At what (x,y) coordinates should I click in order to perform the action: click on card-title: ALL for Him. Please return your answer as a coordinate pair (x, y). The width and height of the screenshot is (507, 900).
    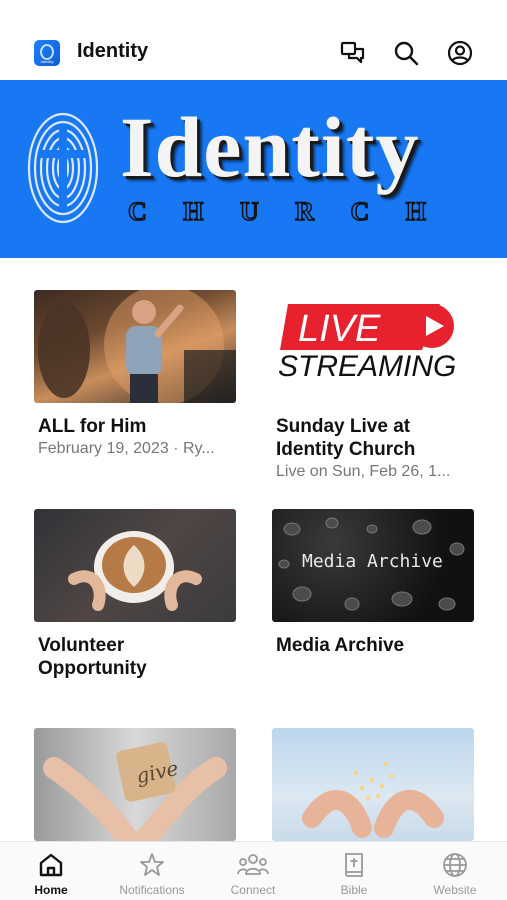
    Looking at the image, I should click on (92, 426).